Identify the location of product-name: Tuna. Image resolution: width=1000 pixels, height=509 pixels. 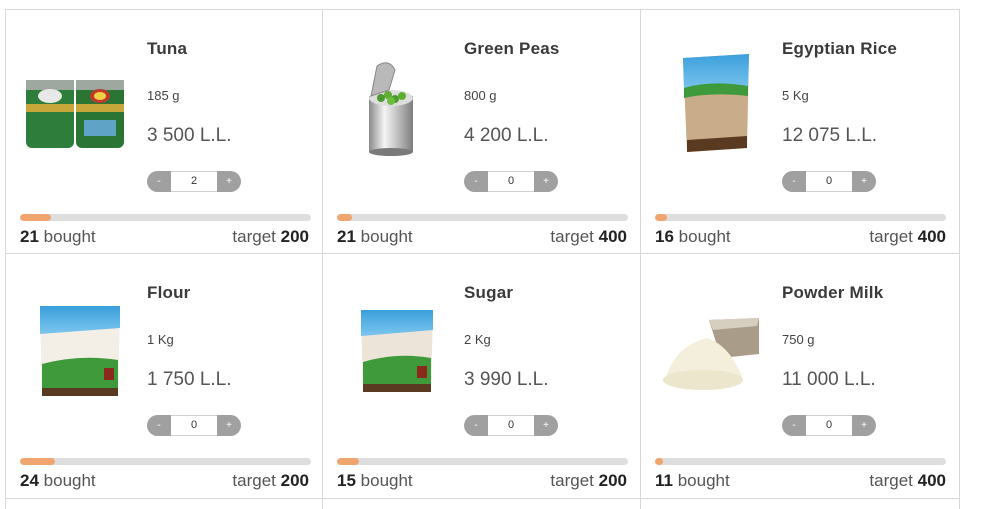
(167, 49).